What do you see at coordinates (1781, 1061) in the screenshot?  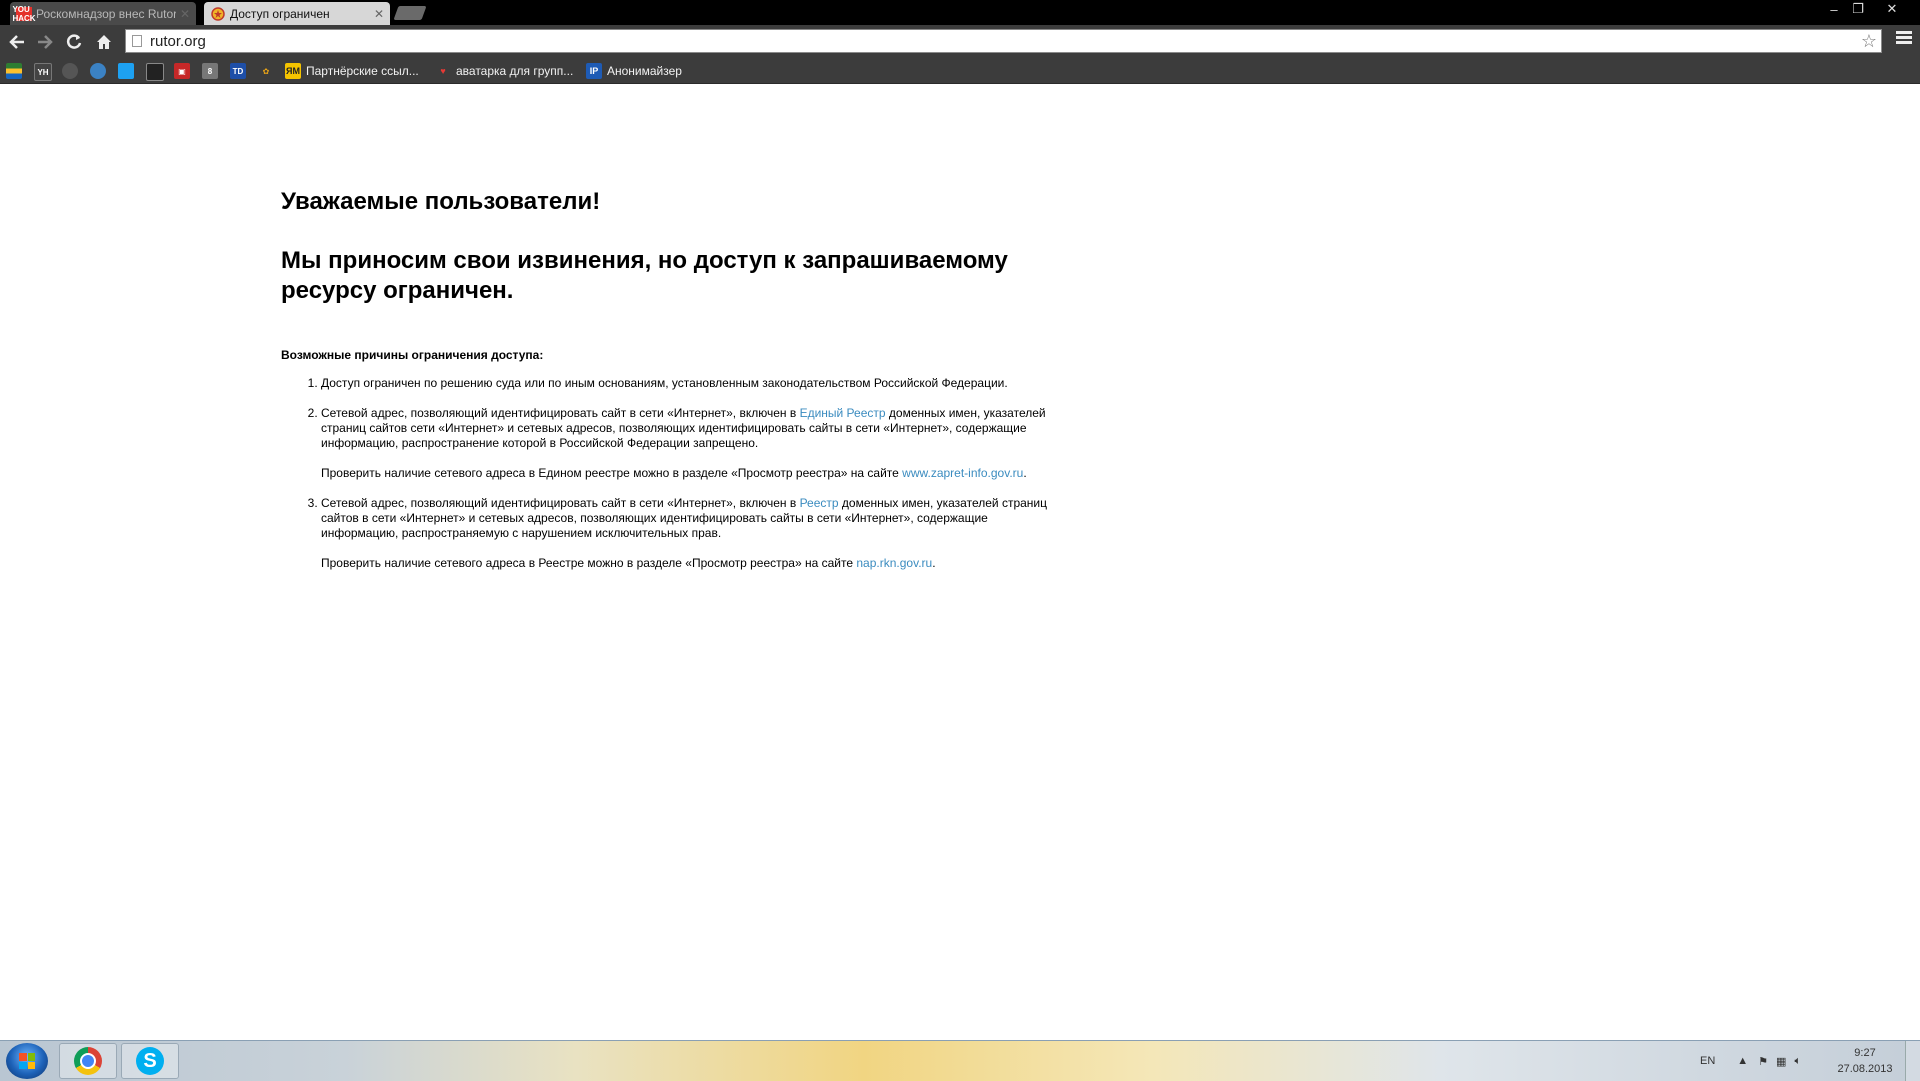 I see `network-icon: ▦` at bounding box center [1781, 1061].